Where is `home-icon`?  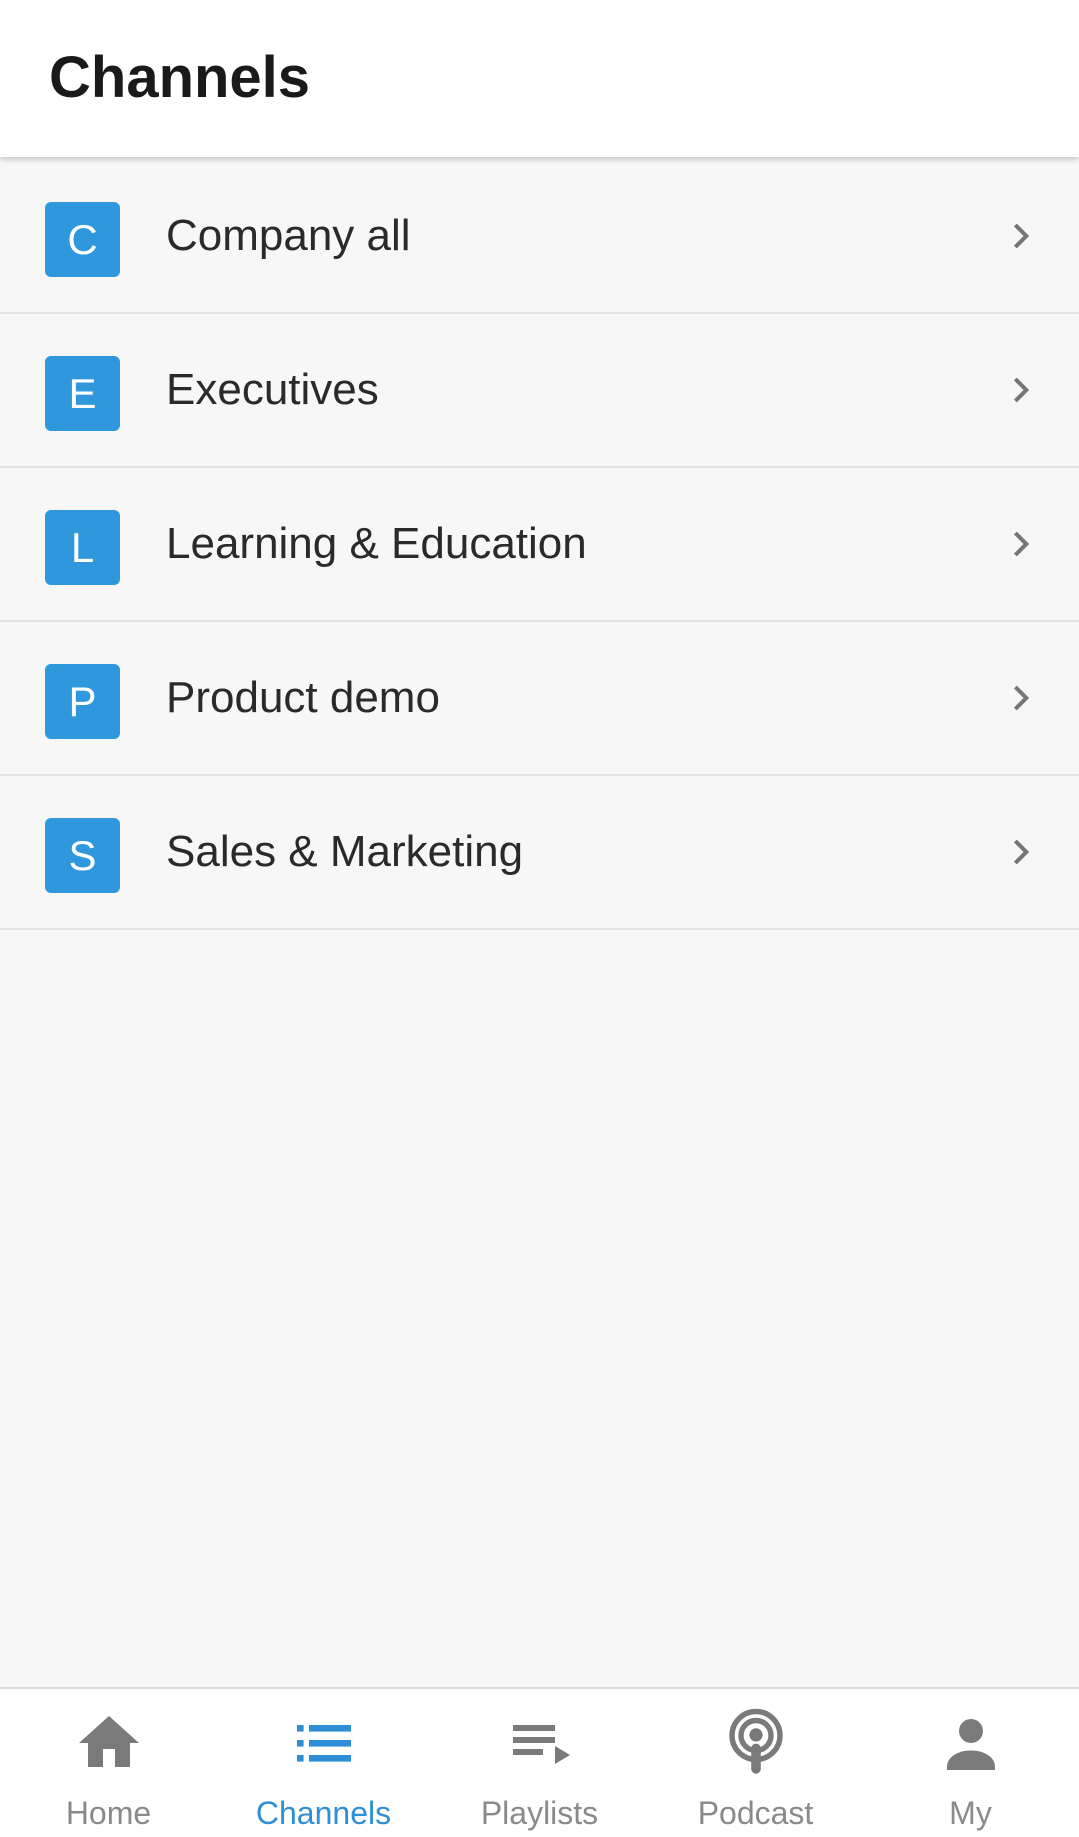 home-icon is located at coordinates (108, 1741).